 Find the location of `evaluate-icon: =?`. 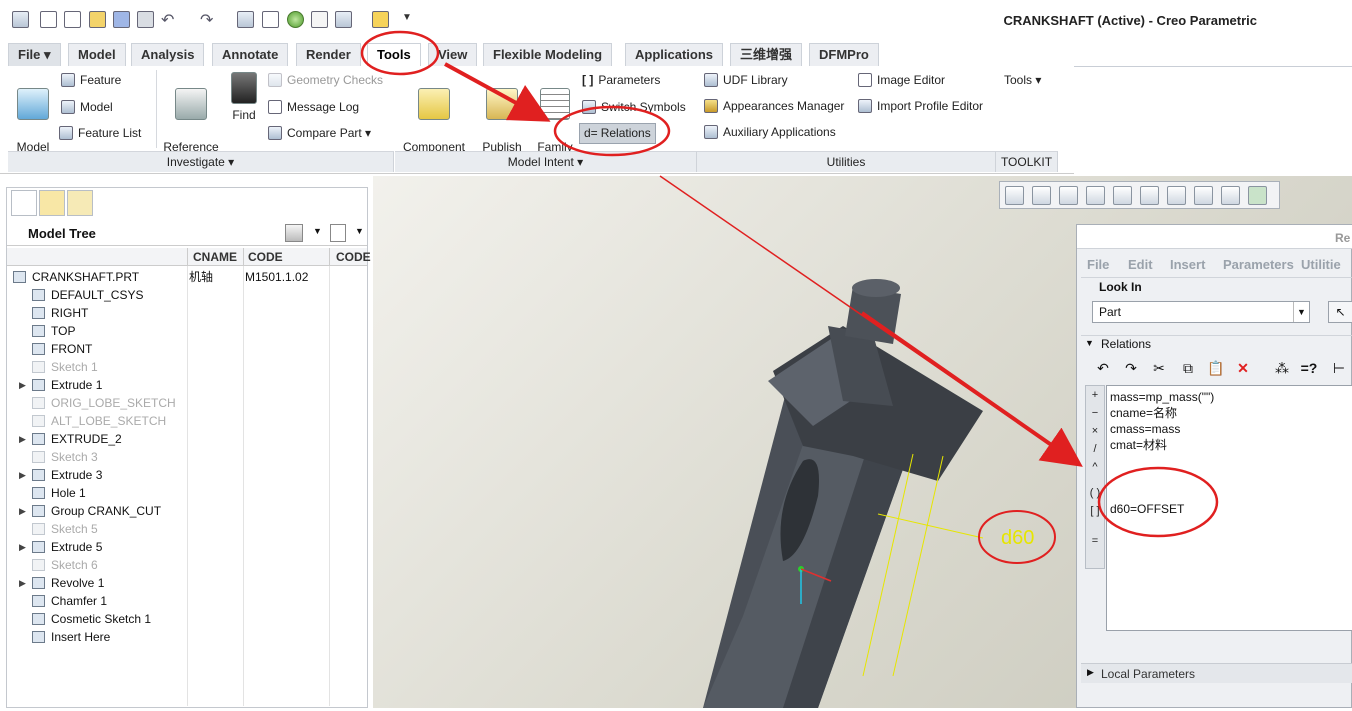

evaluate-icon: =? is located at coordinates (1309, 368).